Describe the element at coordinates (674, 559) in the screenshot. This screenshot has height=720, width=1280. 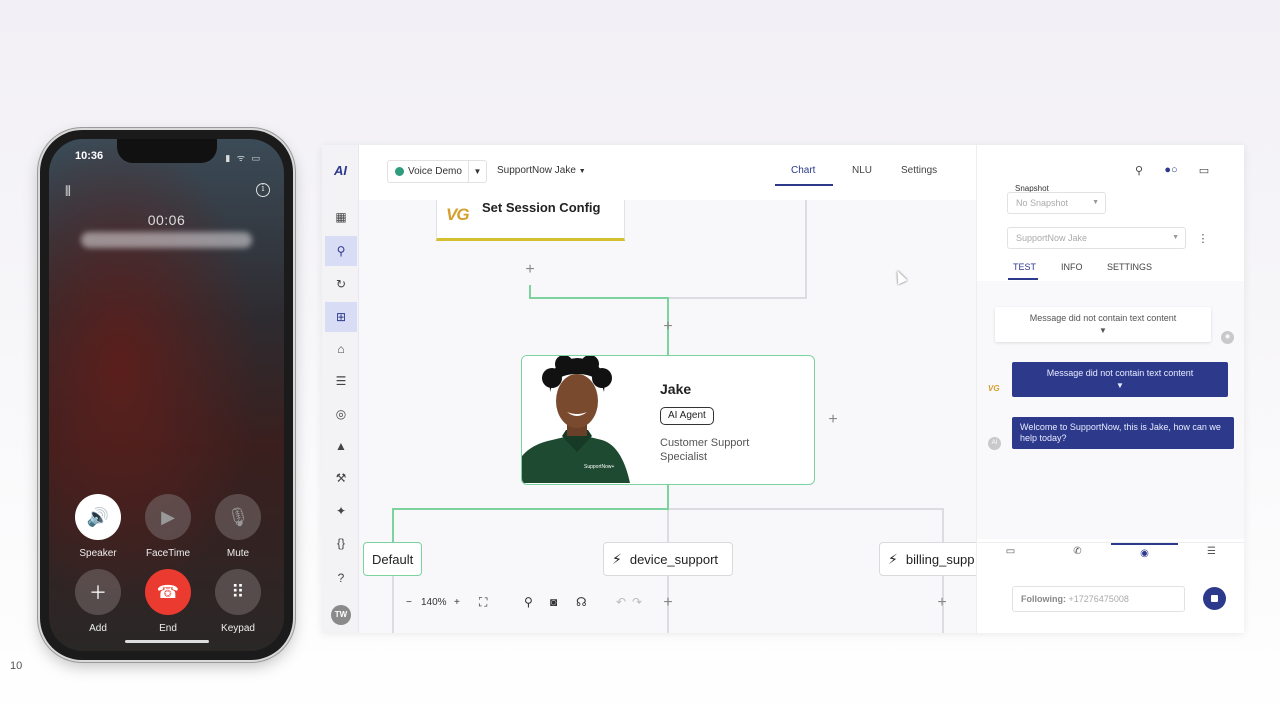
I see `intent-label: device_support` at that location.